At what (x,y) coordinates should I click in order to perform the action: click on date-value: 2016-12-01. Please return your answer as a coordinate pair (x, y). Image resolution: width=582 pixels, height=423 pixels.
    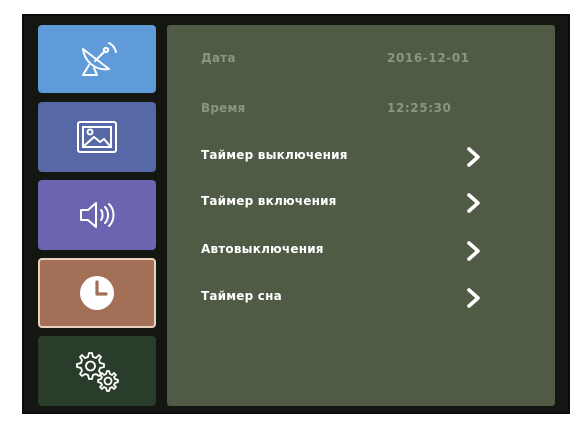
    Looking at the image, I should click on (428, 58).